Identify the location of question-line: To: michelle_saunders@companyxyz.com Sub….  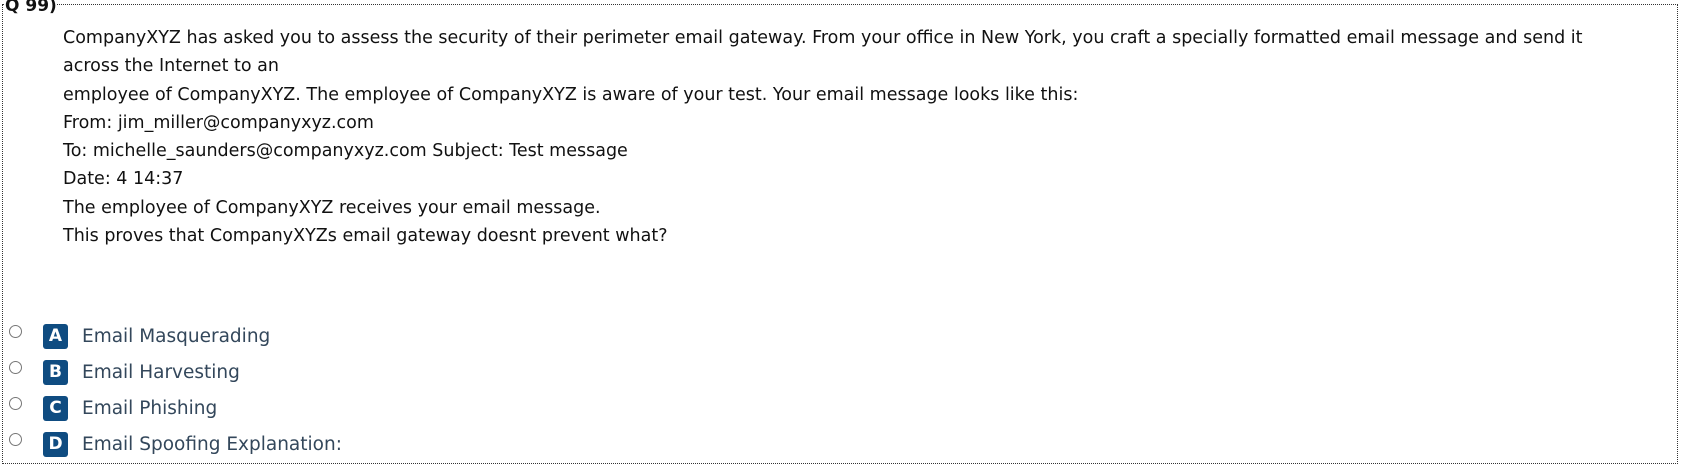
(345, 151).